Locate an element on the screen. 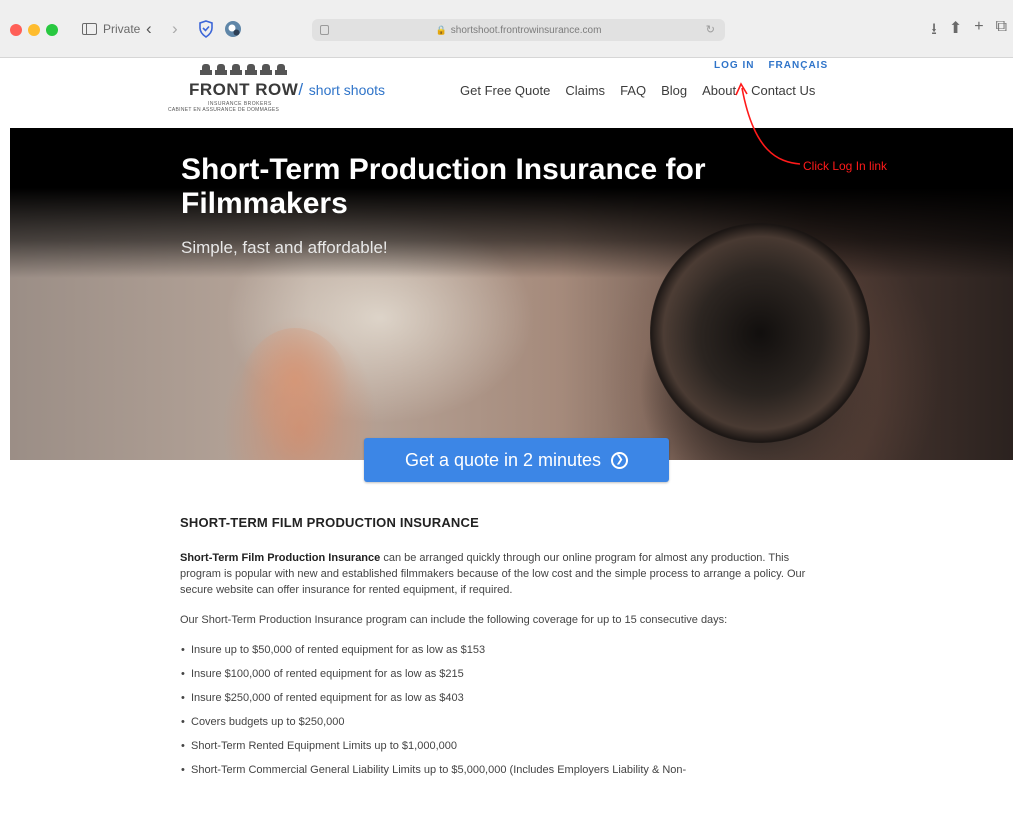  back-button: ‹ is located at coordinates (149, 29).